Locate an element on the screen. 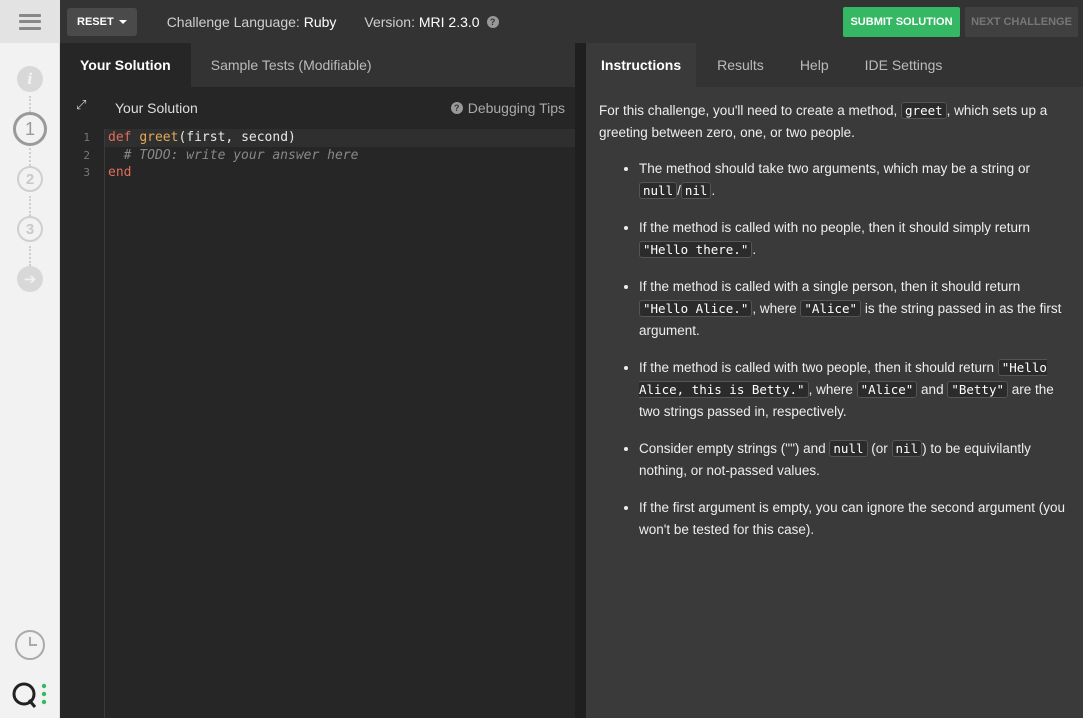  line-number-gutter: 1 2 3 is located at coordinates (82, 423).